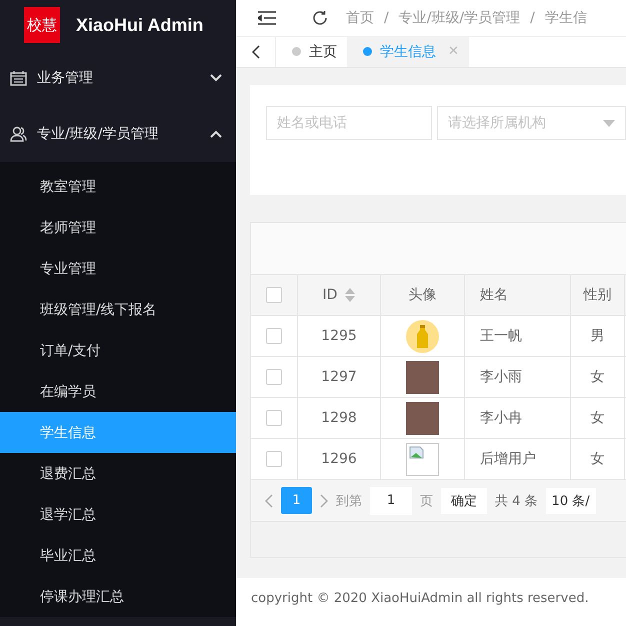 The width and height of the screenshot is (626, 626). What do you see at coordinates (118, 78) in the screenshot?
I see `sidebar-menu-item: 业务管理` at bounding box center [118, 78].